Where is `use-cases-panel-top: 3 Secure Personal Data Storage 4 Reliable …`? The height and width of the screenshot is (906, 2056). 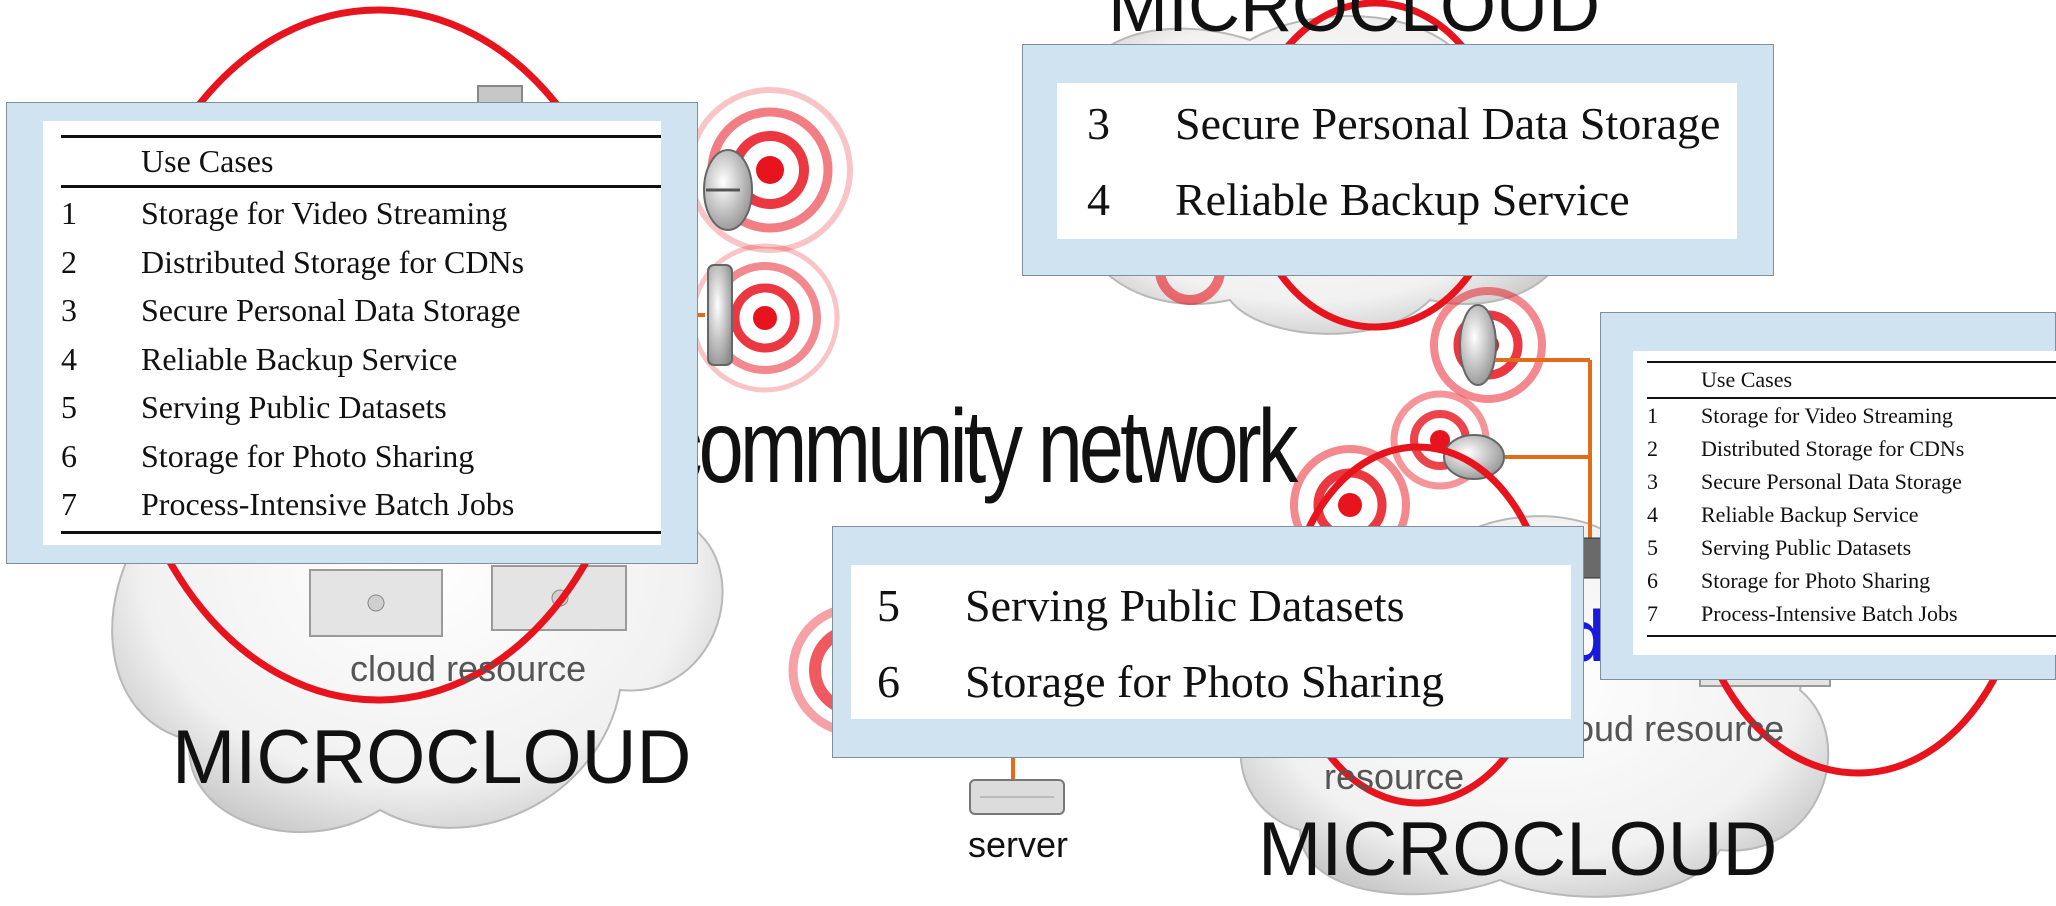
use-cases-panel-top: 3 Secure Personal Data Storage 4 Reliable … is located at coordinates (1398, 160).